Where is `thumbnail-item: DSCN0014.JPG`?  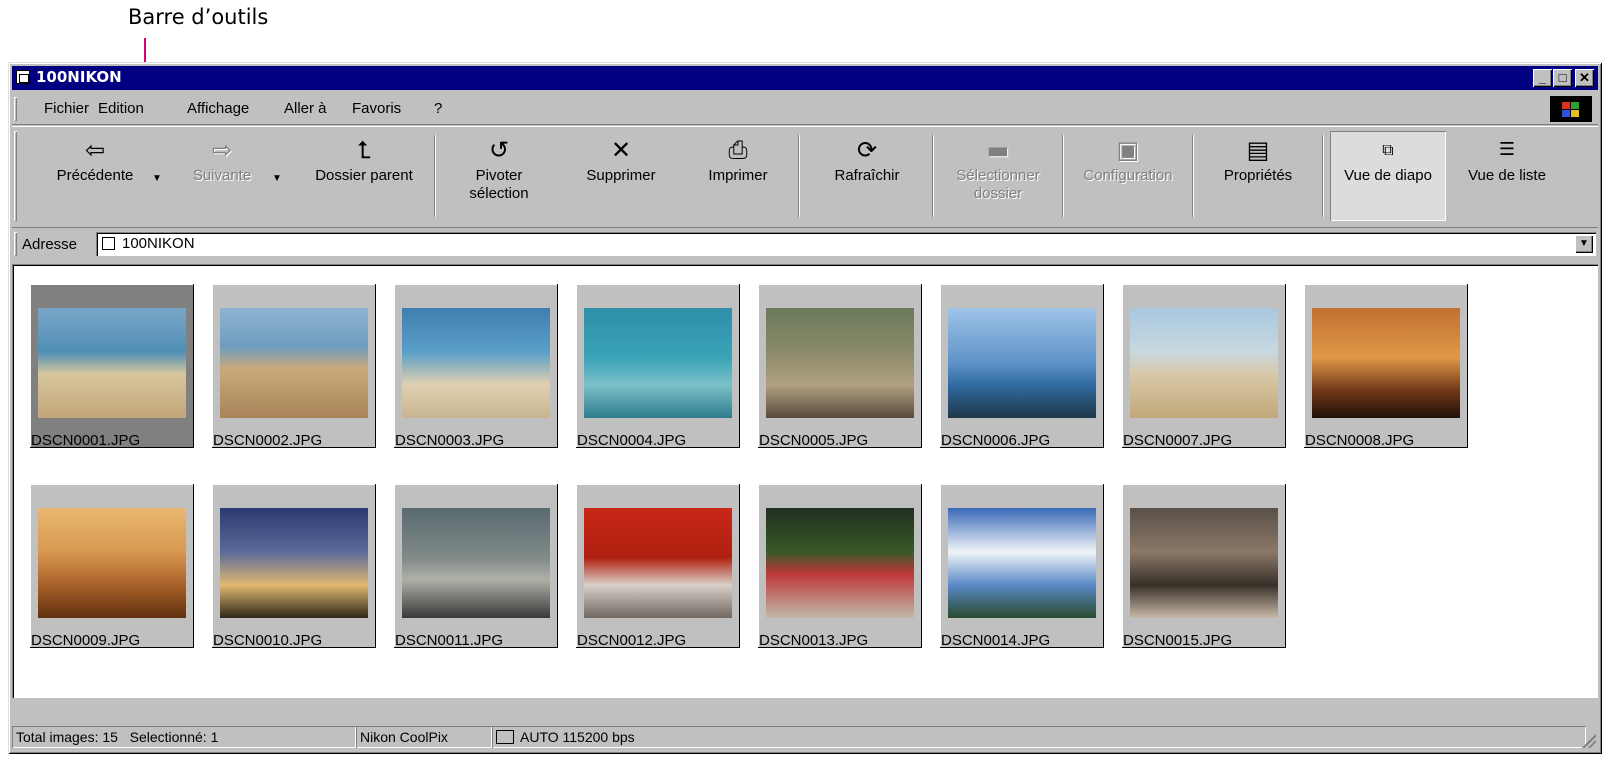
thumbnail-item: DSCN0014.JPG is located at coordinates (1013, 561).